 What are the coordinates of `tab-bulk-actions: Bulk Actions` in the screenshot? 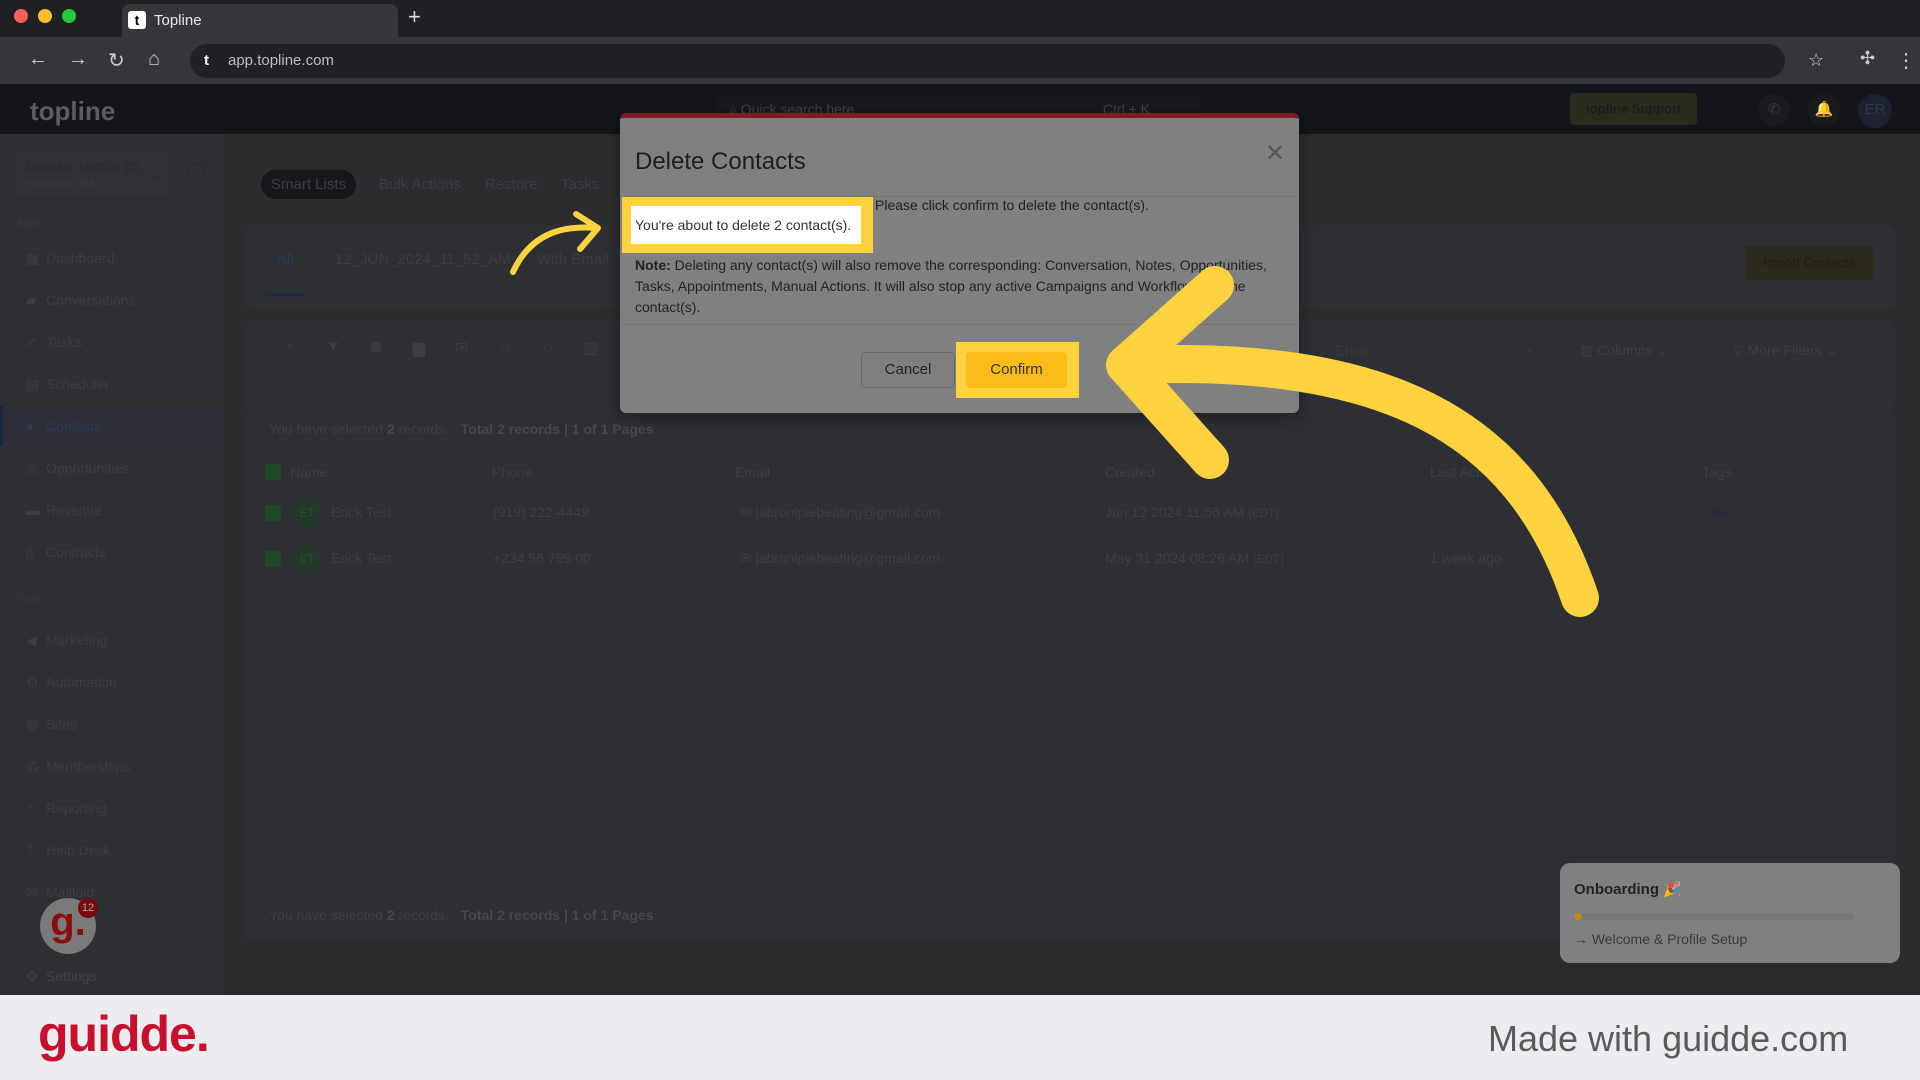 It's located at (420, 184).